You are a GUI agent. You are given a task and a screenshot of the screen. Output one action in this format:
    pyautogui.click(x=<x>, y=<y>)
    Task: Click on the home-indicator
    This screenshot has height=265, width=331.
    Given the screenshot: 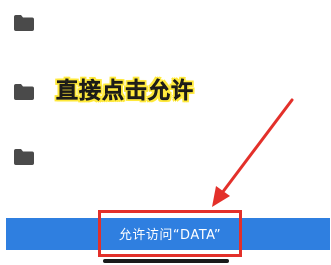 What is the action you would take?
    pyautogui.click(x=166, y=261)
    